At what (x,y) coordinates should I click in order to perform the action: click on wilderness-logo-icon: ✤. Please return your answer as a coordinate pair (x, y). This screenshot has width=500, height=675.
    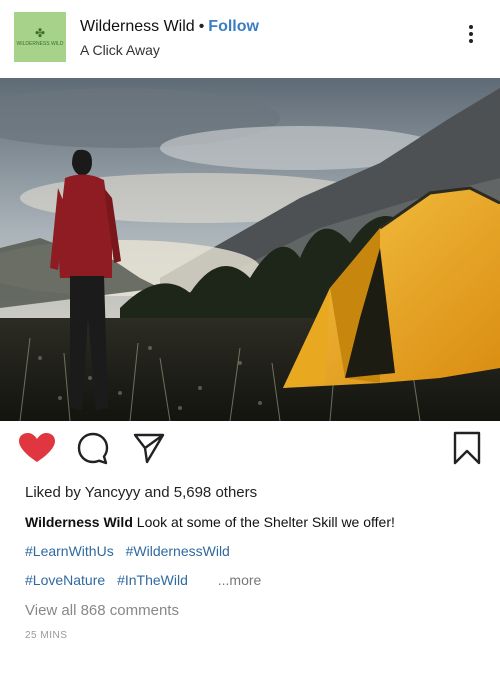
    Looking at the image, I should click on (40, 33).